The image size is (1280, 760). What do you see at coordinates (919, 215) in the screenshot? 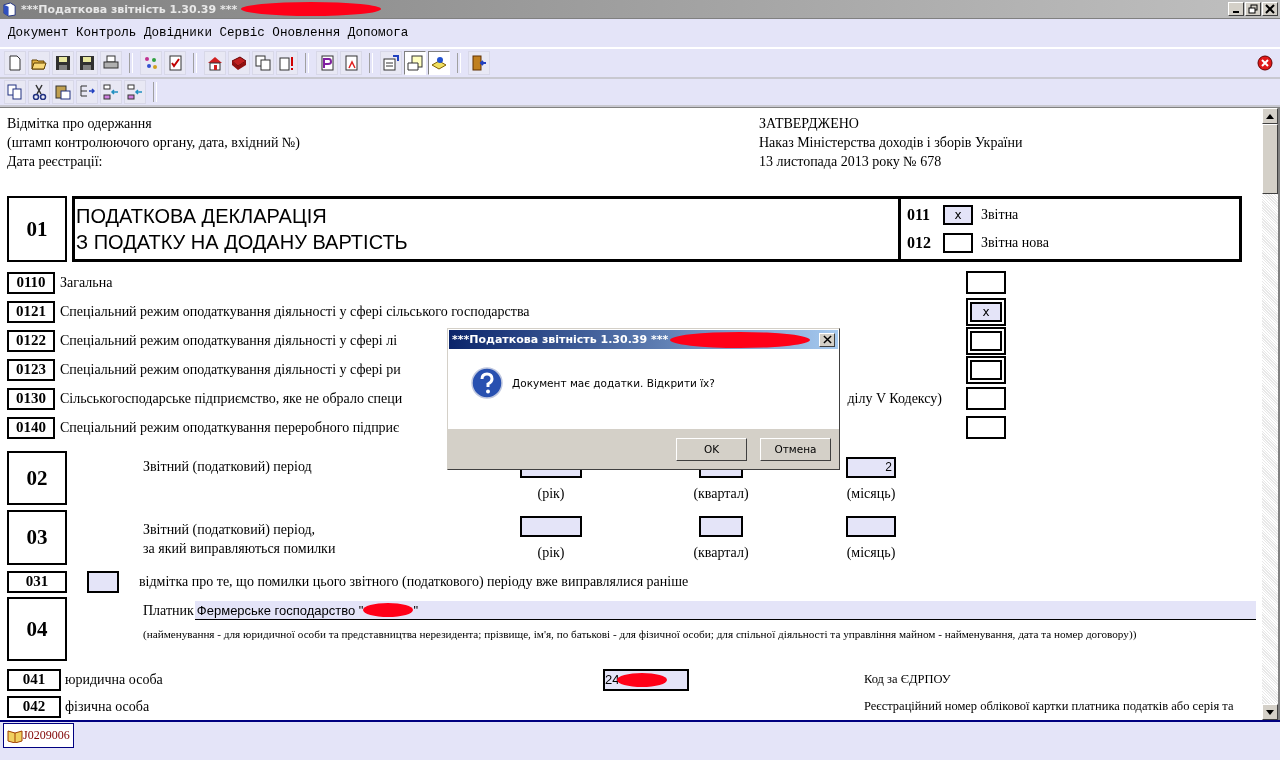
I see `field-code: 011` at bounding box center [919, 215].